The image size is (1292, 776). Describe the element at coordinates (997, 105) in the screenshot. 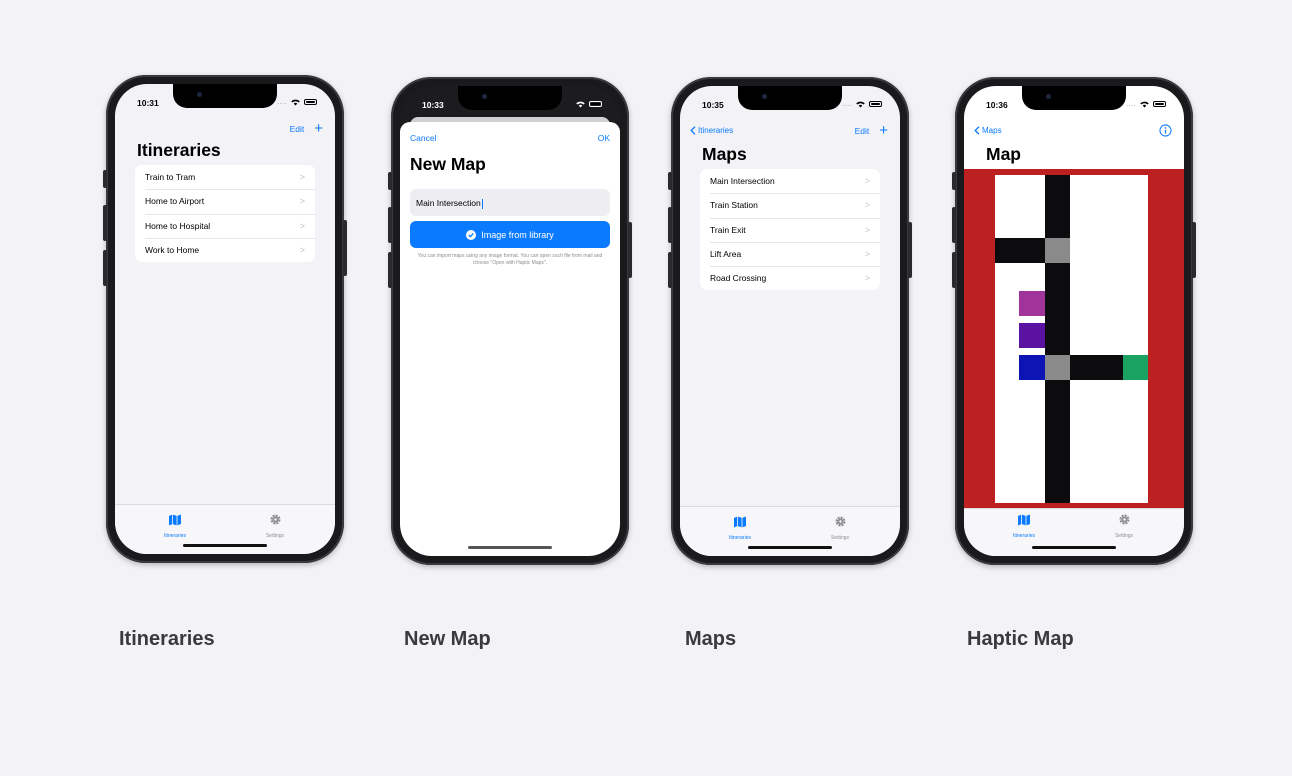

I see `status-time: 10:36` at that location.